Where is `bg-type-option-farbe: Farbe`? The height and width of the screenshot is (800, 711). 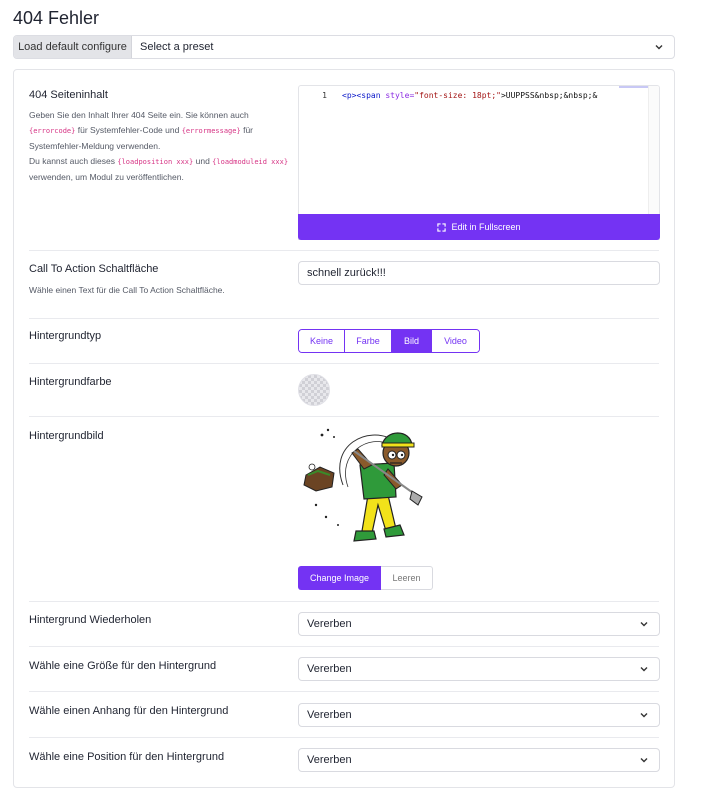
bg-type-option-farbe: Farbe is located at coordinates (368, 341).